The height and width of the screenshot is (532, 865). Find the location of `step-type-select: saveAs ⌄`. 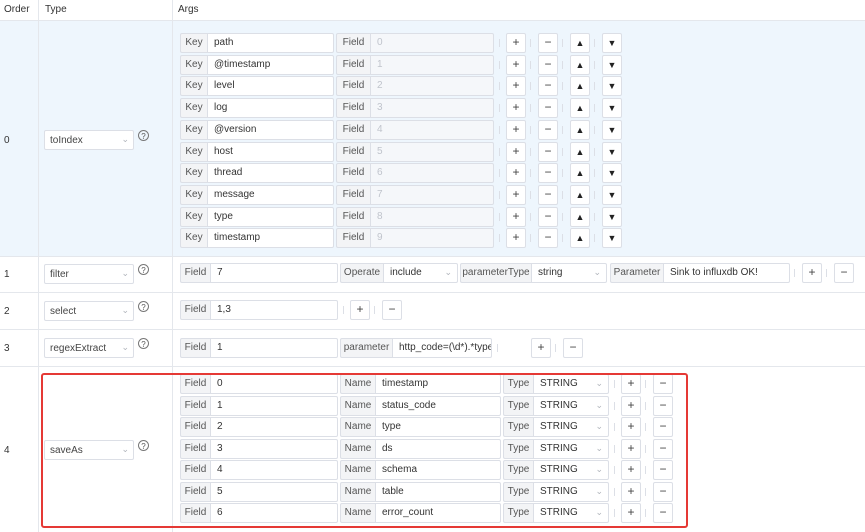

step-type-select: saveAs ⌄ is located at coordinates (89, 450).